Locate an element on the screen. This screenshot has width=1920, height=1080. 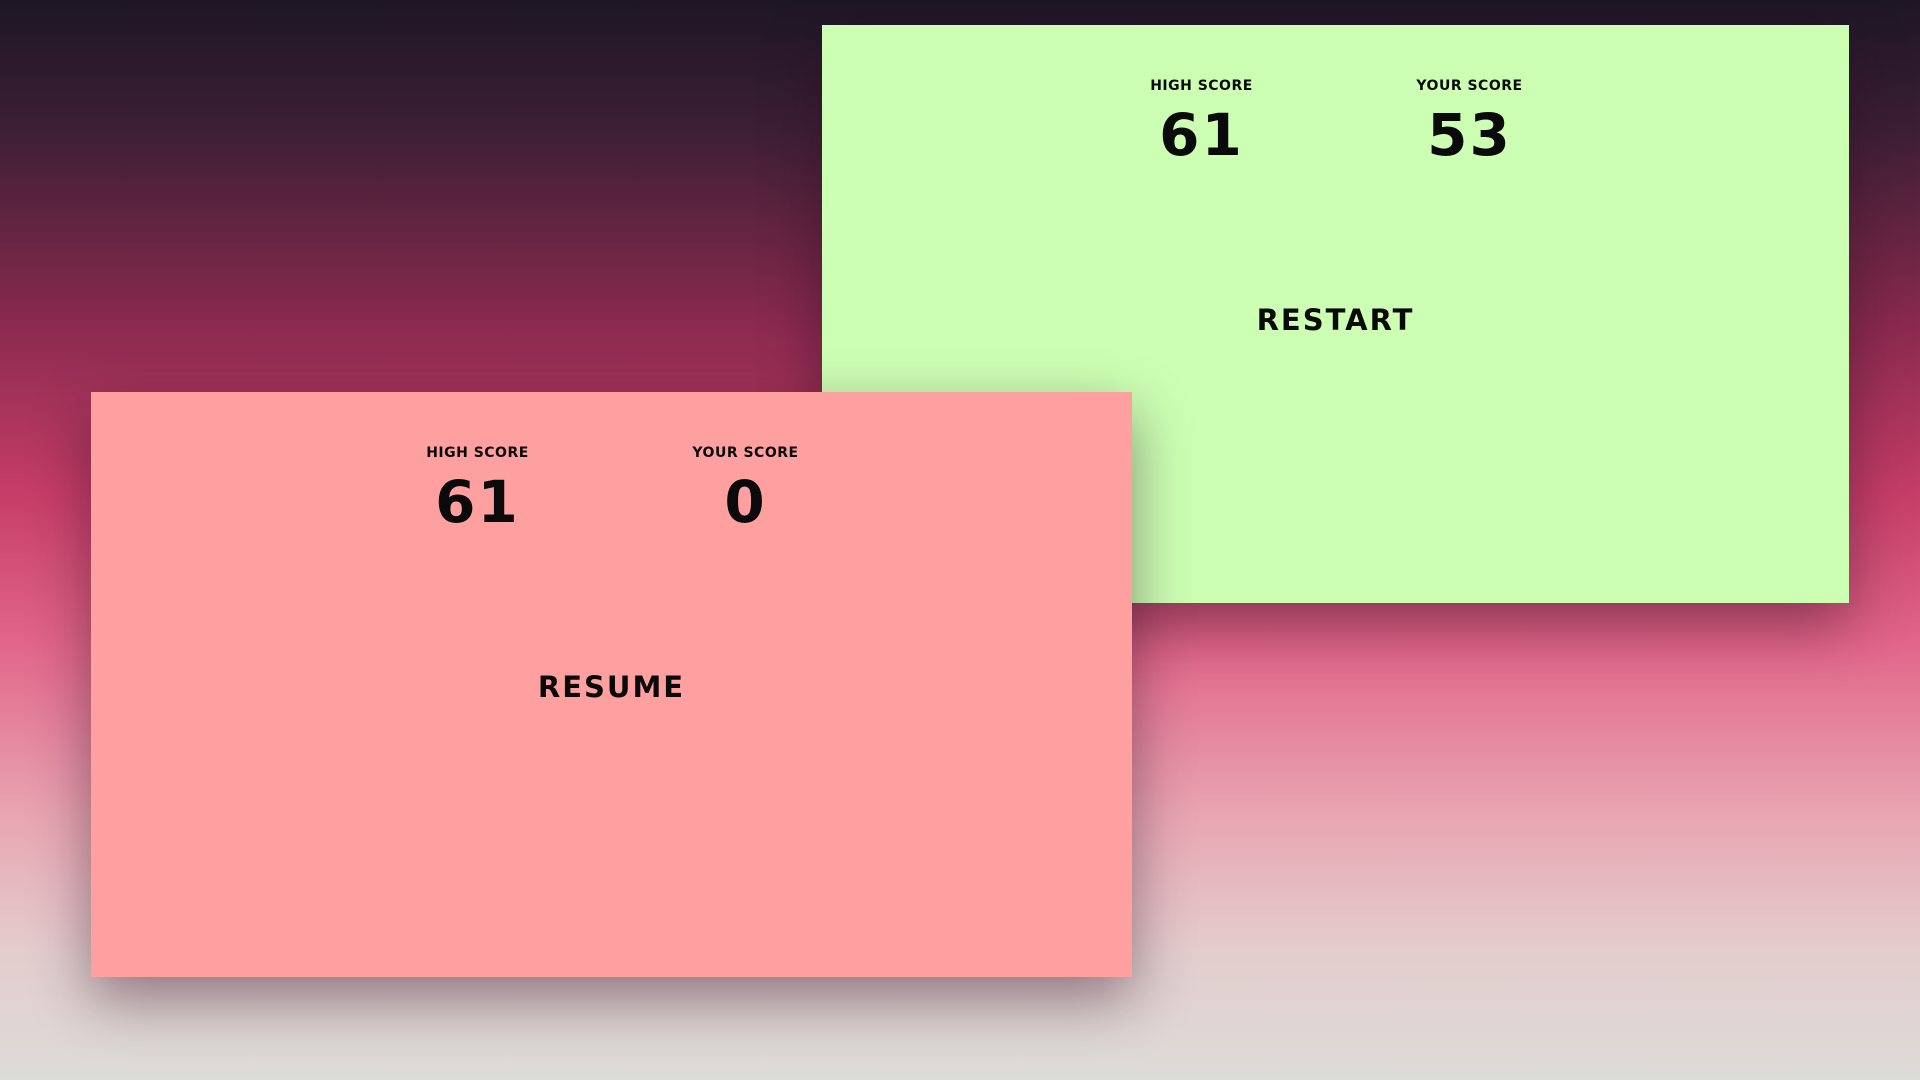
resume-your-score: YOUR SCORE 0 is located at coordinates (746, 489).